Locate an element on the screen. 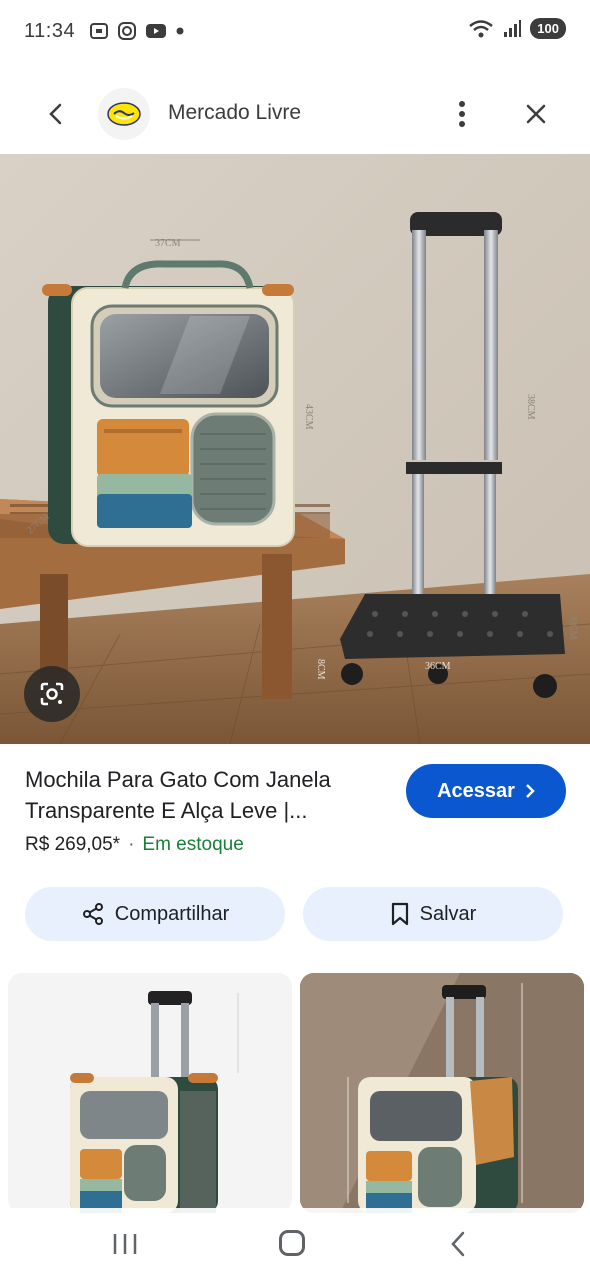 The image size is (590, 1280). stock-status: Em estoque is located at coordinates (193, 844).